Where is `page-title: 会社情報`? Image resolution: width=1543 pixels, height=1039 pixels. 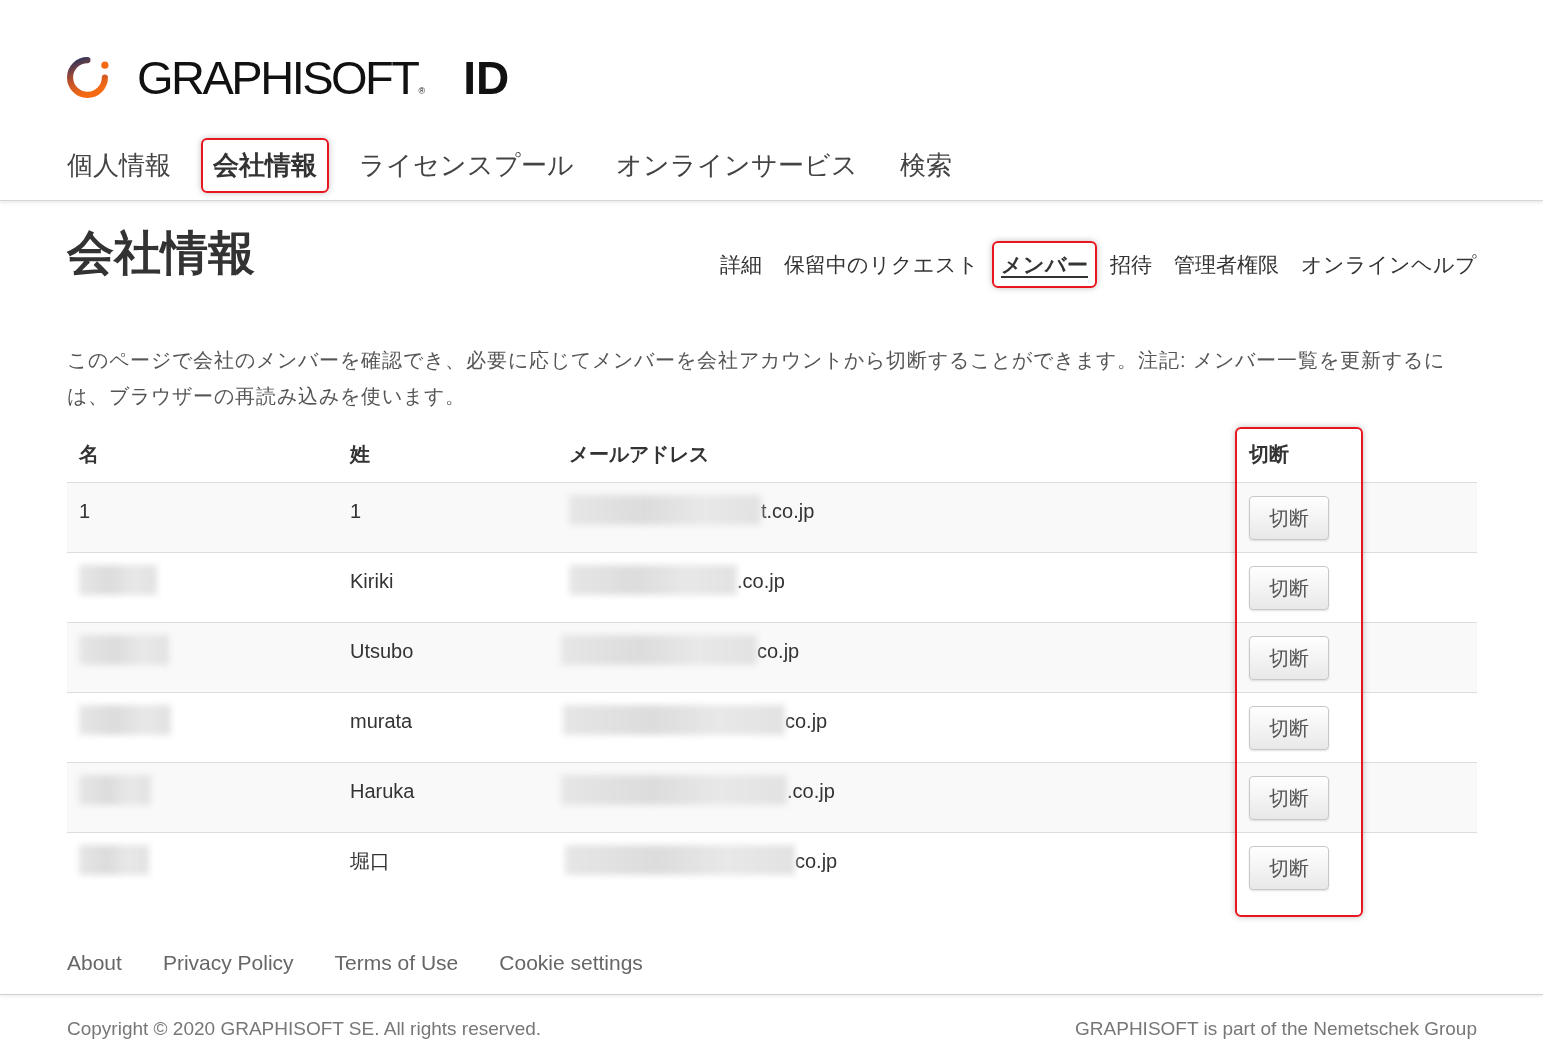
page-title: 会社情報 is located at coordinates (161, 252).